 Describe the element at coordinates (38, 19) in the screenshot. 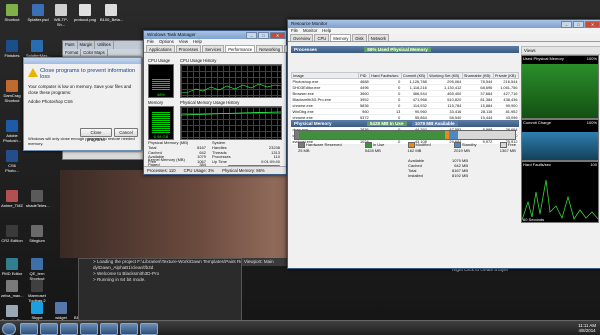

I see `desktop-icon-label: Splatter.psd` at that location.